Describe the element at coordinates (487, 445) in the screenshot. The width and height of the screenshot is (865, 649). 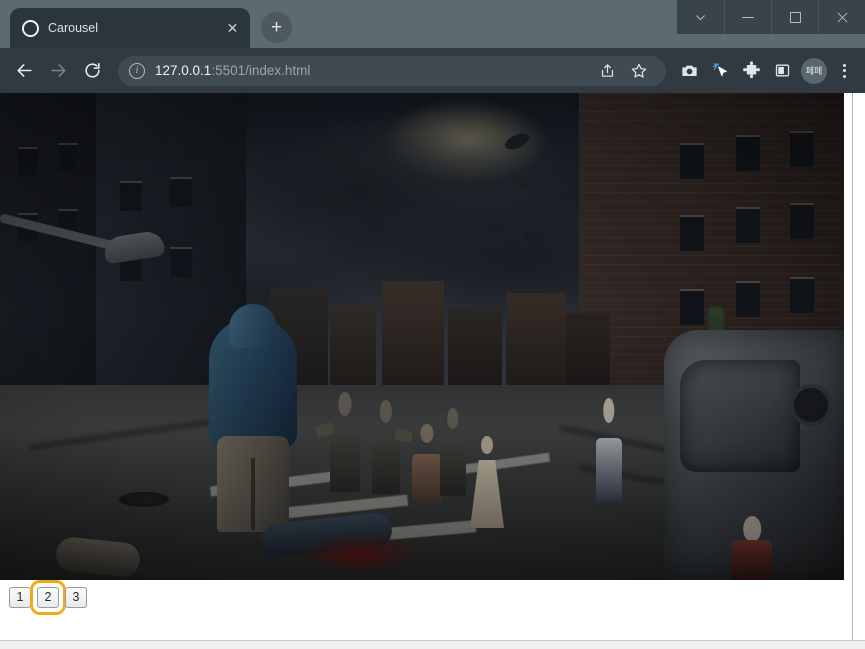
I see `head` at that location.